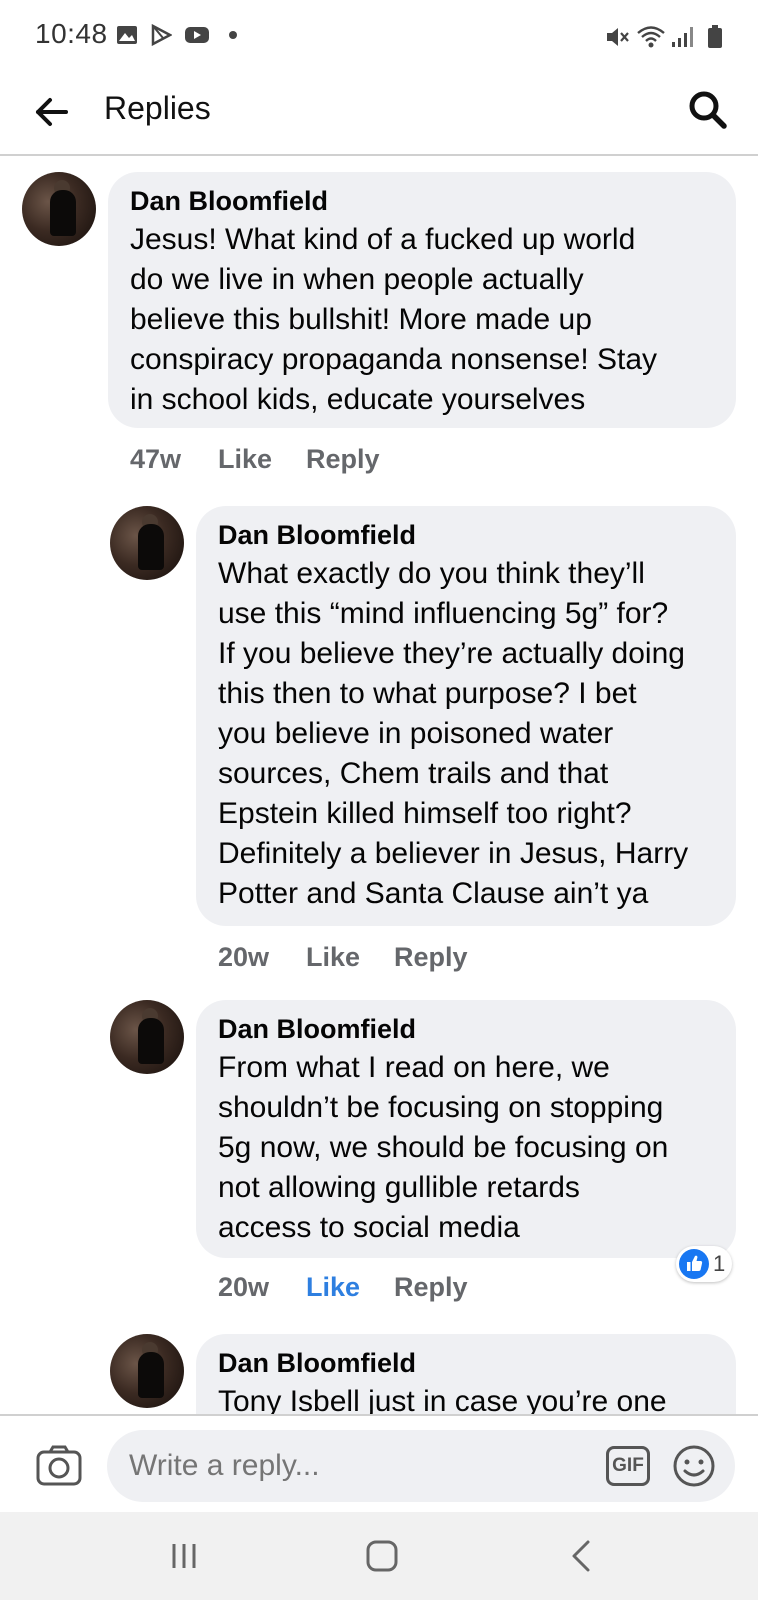  Describe the element at coordinates (382, 1556) in the screenshot. I see `home-icon` at that location.